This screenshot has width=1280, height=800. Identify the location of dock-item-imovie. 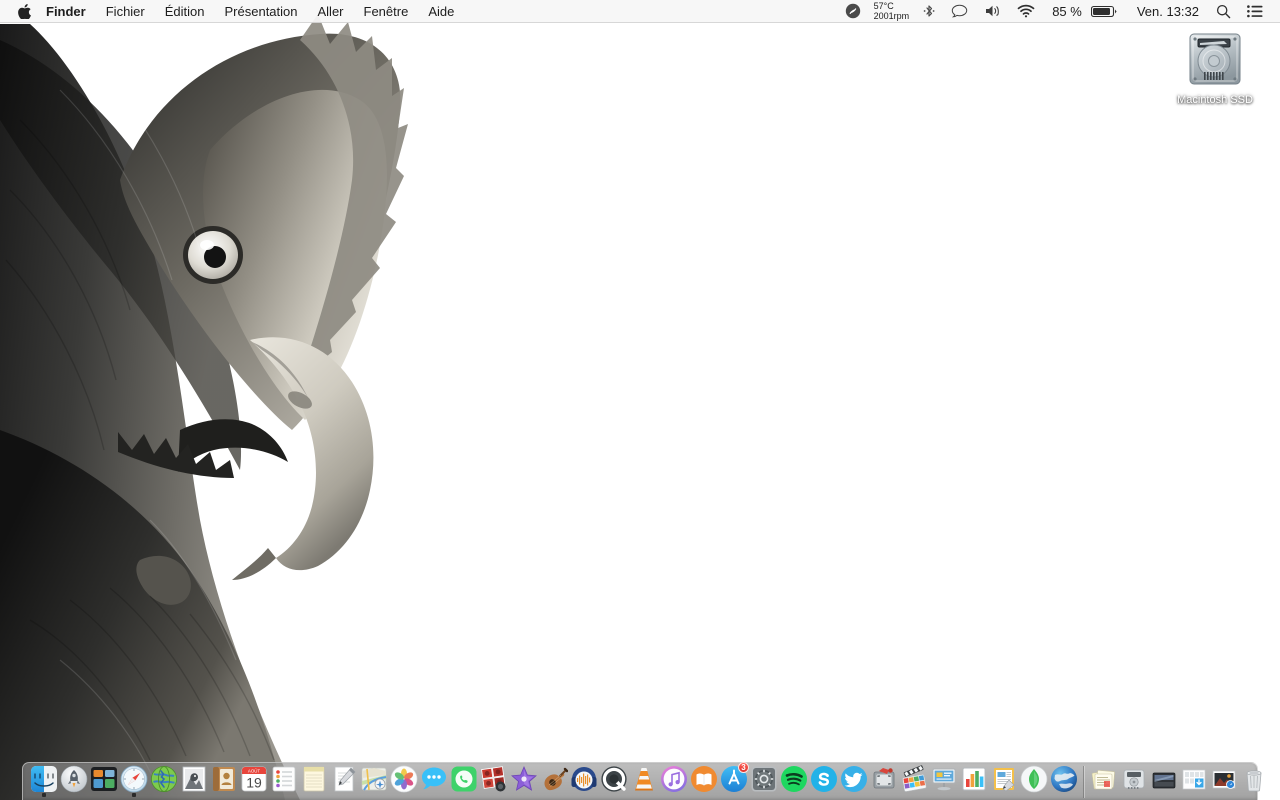
(524, 781).